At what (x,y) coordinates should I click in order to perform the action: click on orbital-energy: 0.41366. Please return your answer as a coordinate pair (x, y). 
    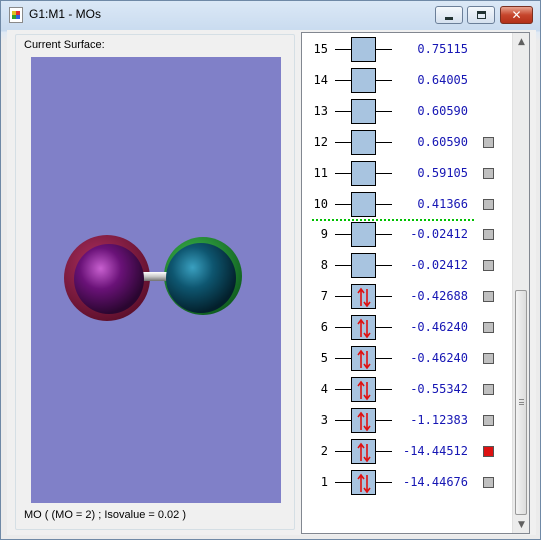
    Looking at the image, I should click on (442, 203).